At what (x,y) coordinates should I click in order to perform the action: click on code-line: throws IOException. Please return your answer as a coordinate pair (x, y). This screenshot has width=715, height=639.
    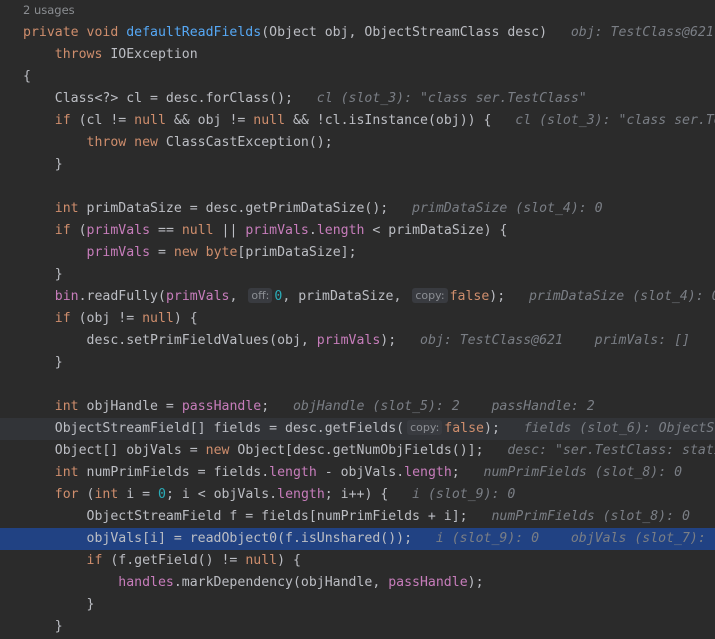
    Looking at the image, I should click on (357, 55).